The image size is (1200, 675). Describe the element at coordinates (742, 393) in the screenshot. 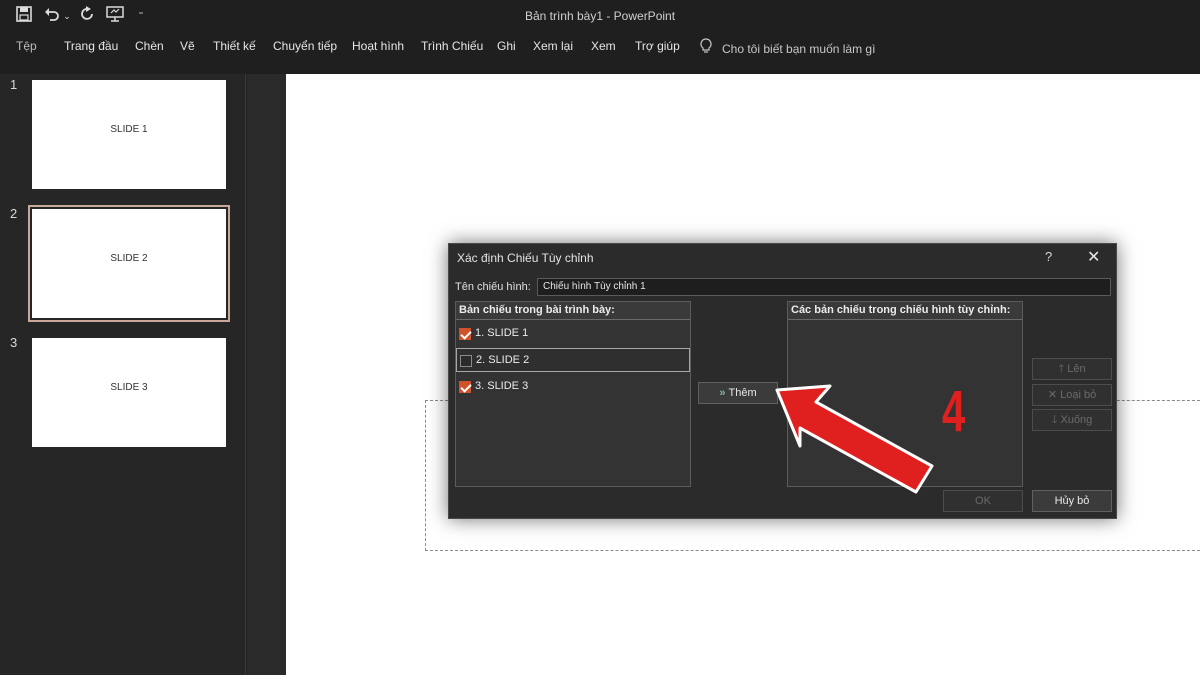

I see `add-button-label: Thêm` at that location.